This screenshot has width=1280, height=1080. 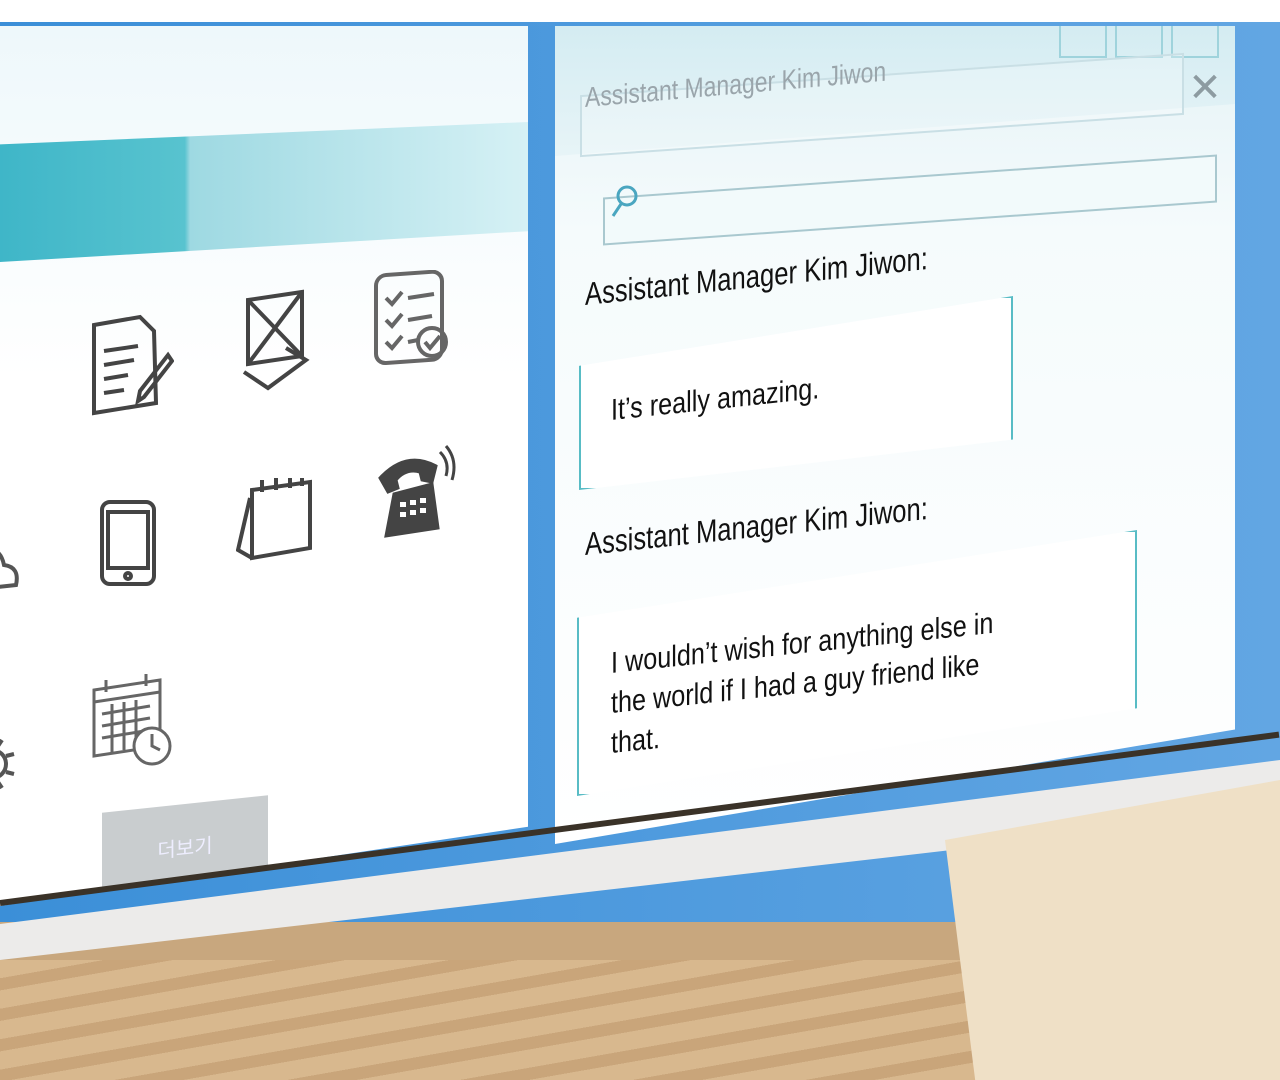 I want to click on telephone-icon, so click(x=416, y=491).